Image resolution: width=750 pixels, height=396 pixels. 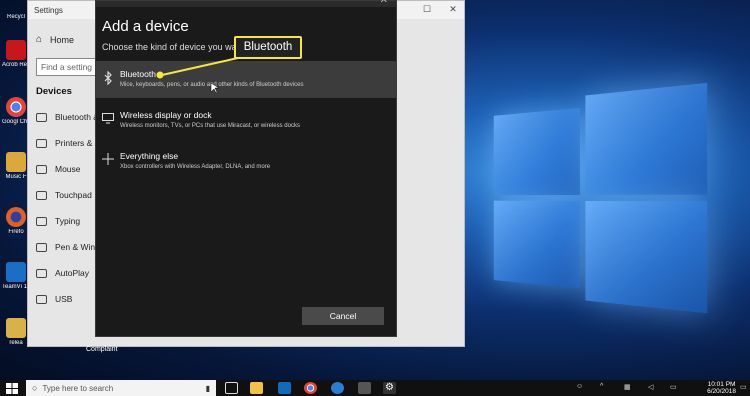 I want to click on folder-icon, so click(x=16, y=162).